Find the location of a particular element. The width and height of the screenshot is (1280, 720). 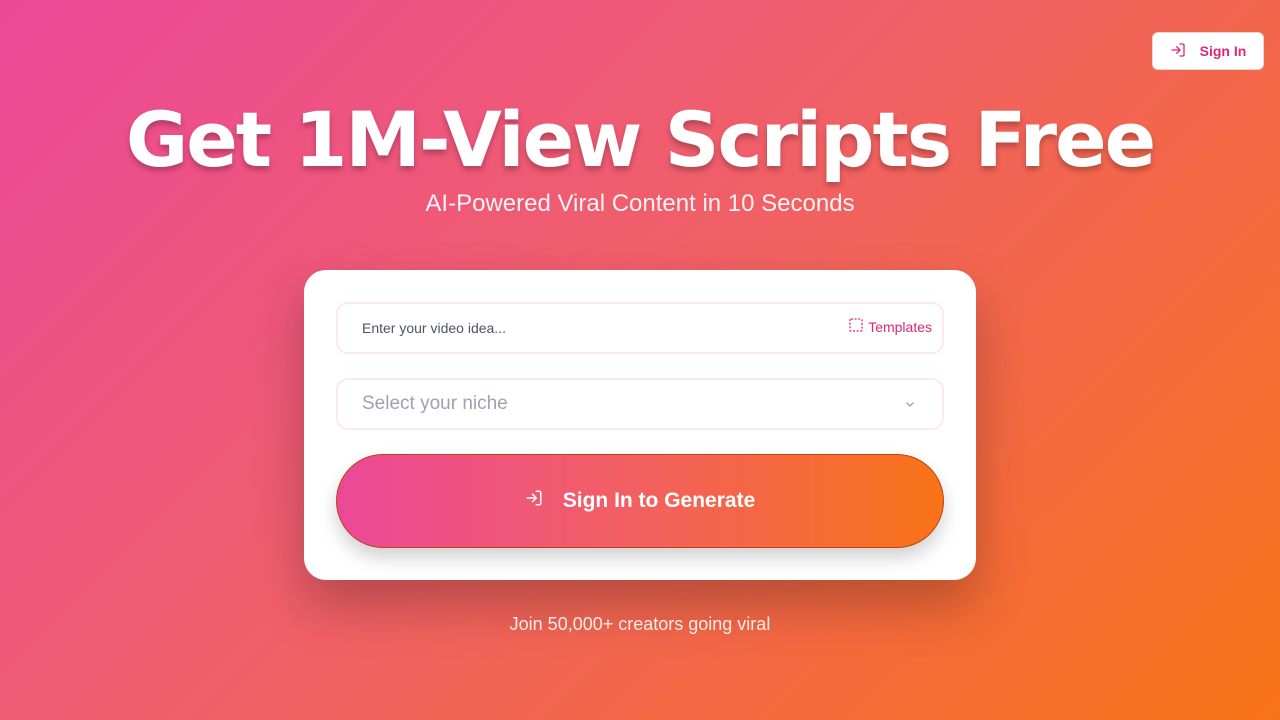

chevron-down-icon is located at coordinates (910, 404).